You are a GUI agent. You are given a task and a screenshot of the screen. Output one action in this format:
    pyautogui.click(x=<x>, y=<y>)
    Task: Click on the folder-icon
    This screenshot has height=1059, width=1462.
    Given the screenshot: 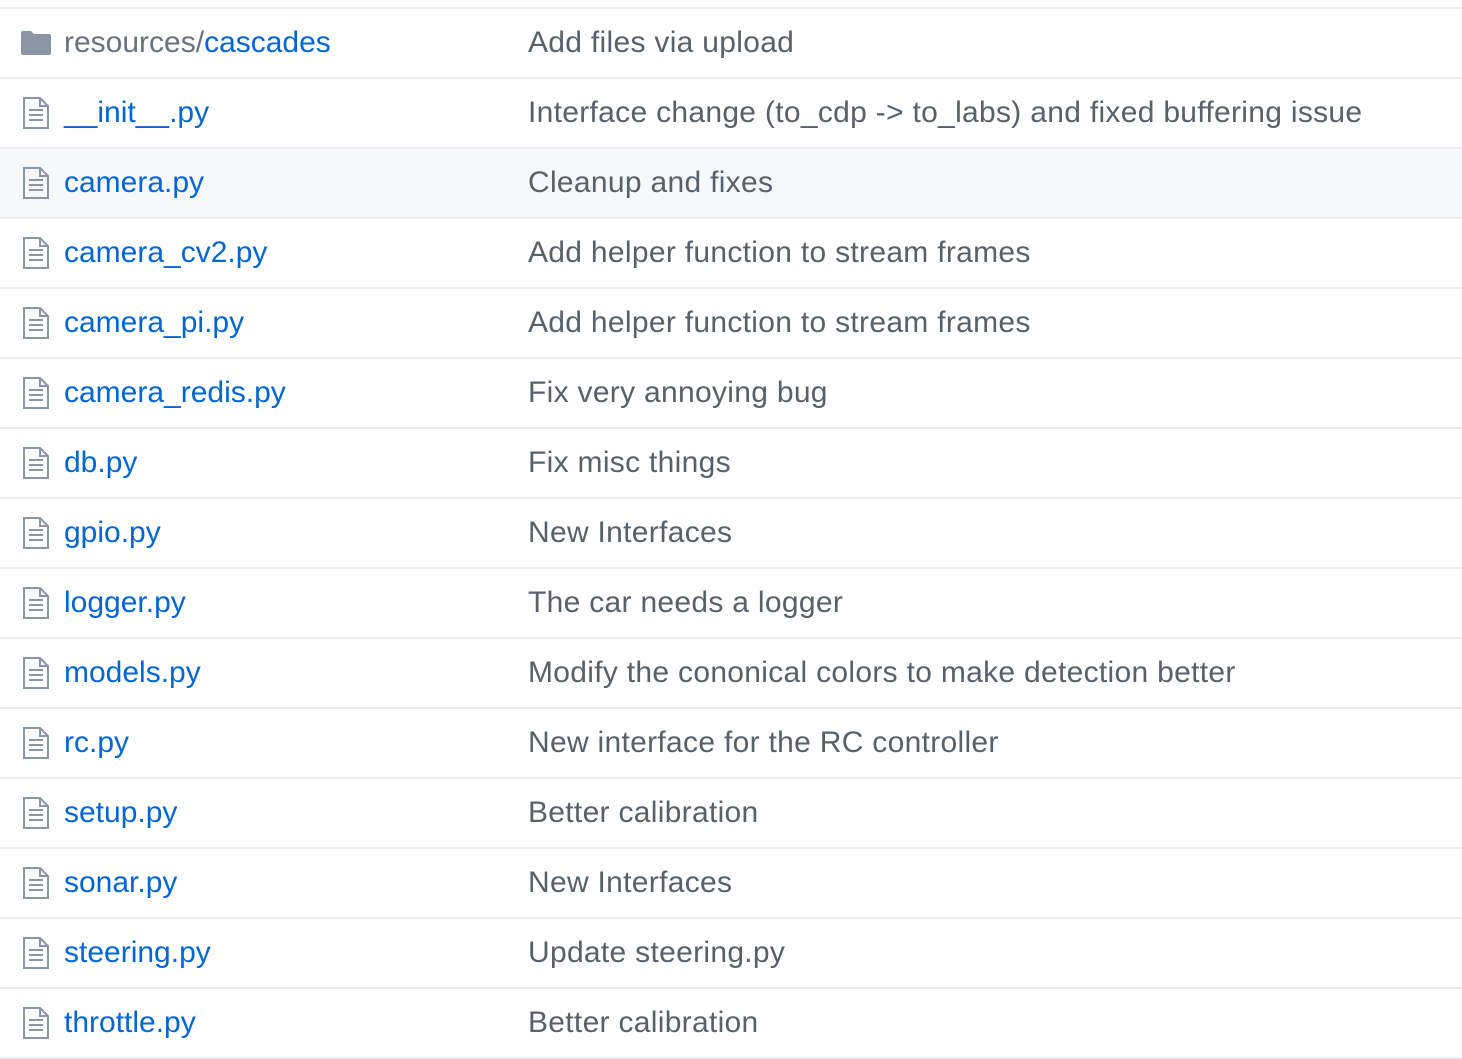 What is the action you would take?
    pyautogui.click(x=36, y=43)
    